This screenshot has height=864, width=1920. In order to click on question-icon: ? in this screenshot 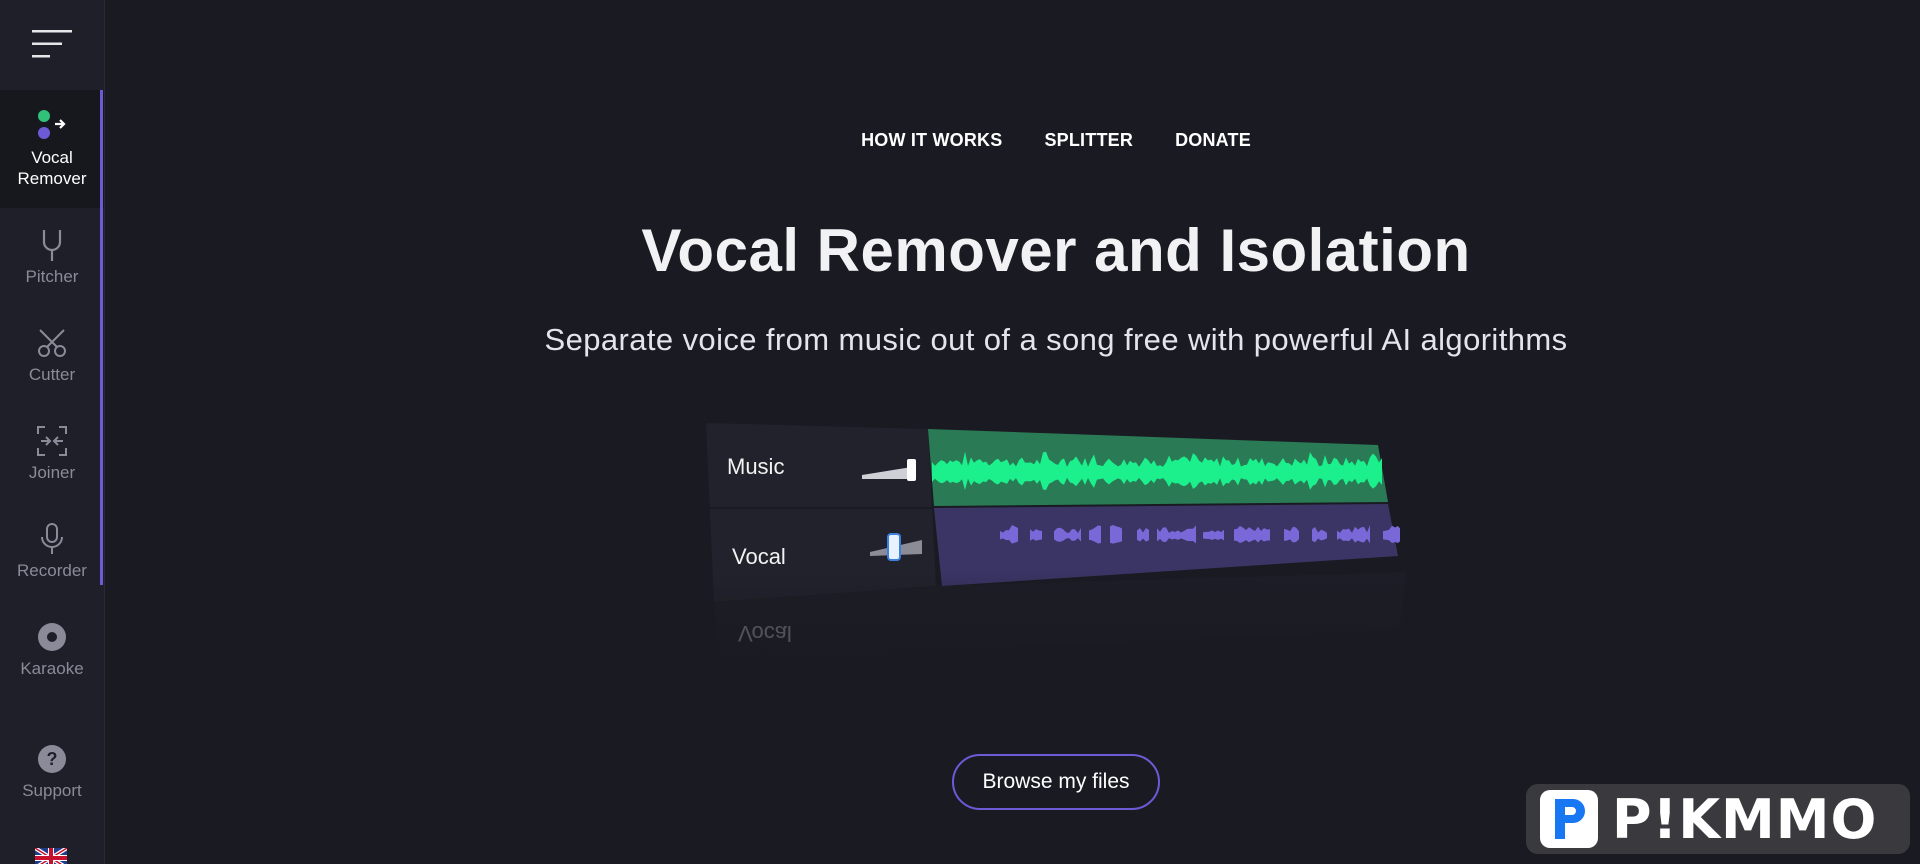, I will do `click(52, 759)`.